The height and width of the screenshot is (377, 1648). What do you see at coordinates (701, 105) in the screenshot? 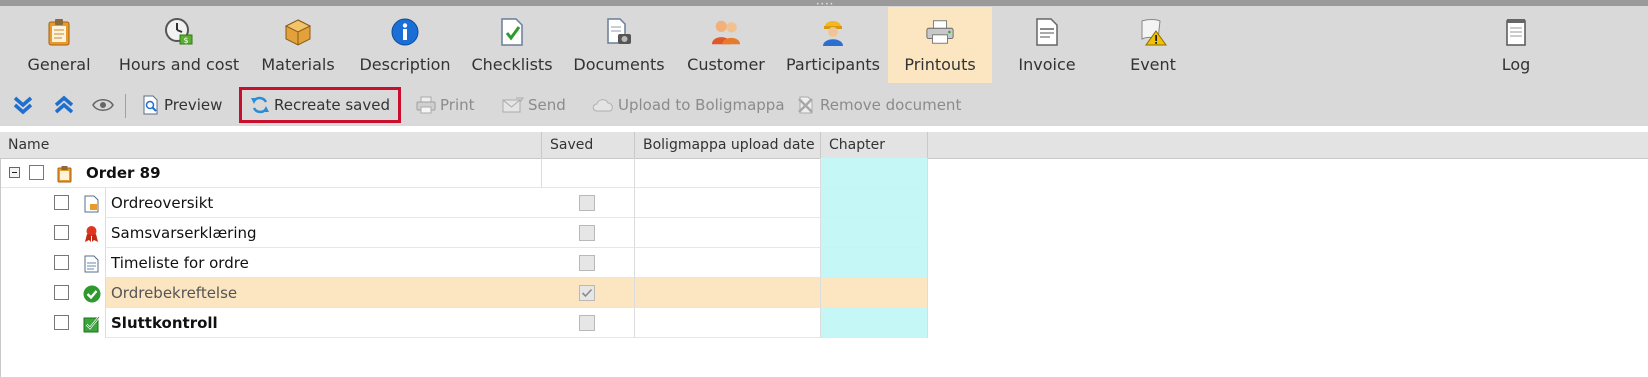
I see `upload-boligmappa-label: Upload to Boligmappa` at bounding box center [701, 105].